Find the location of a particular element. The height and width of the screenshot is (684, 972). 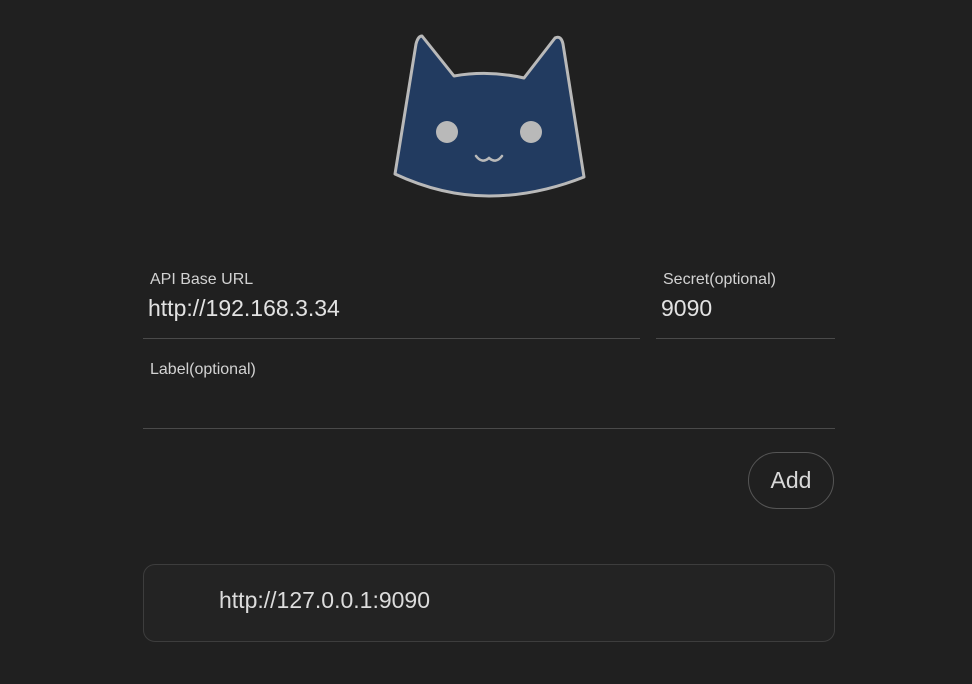

secret-field: Secret(optional) is located at coordinates (745, 302).